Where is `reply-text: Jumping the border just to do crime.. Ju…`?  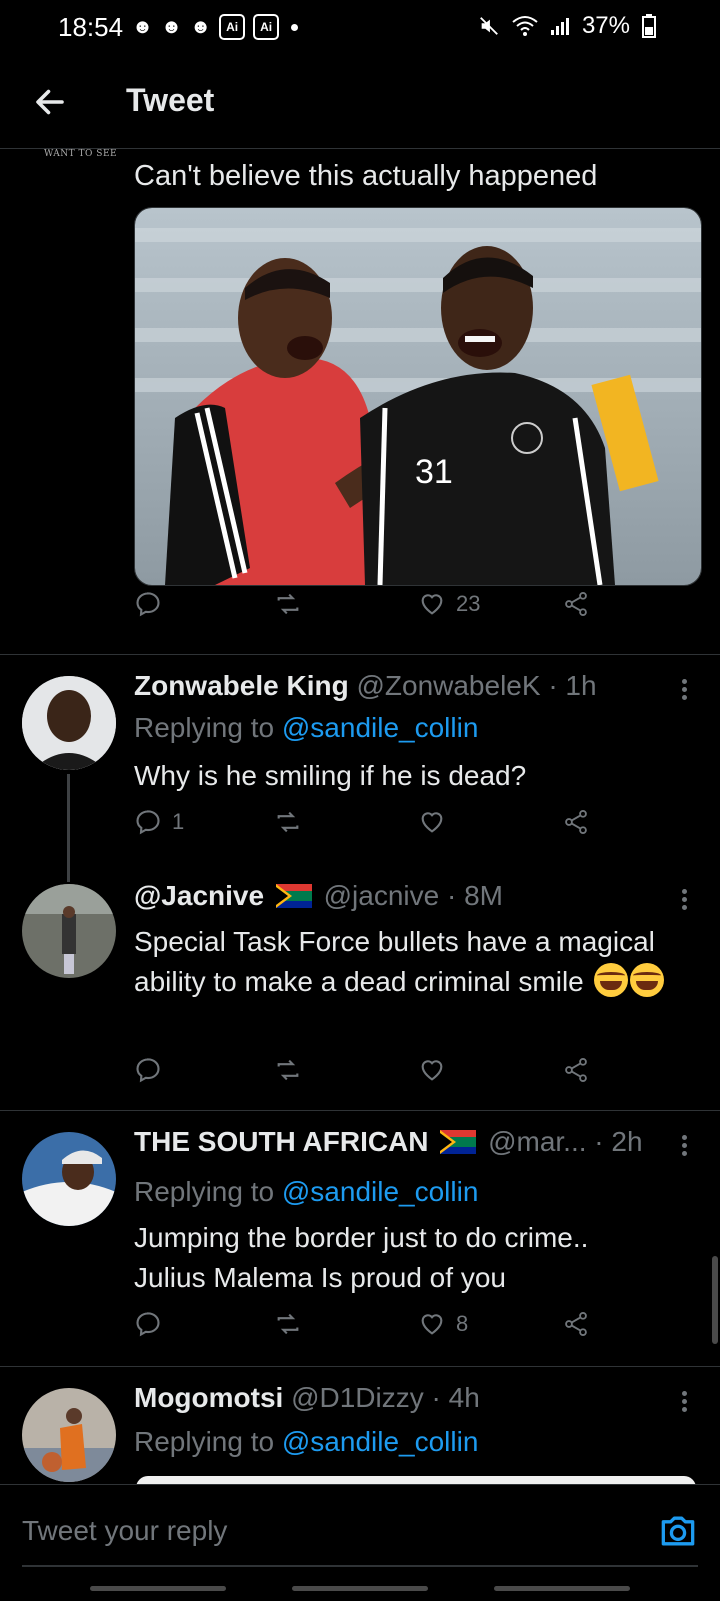
reply-text: Jumping the border just to do crime.. Ju… is located at coordinates (414, 1258).